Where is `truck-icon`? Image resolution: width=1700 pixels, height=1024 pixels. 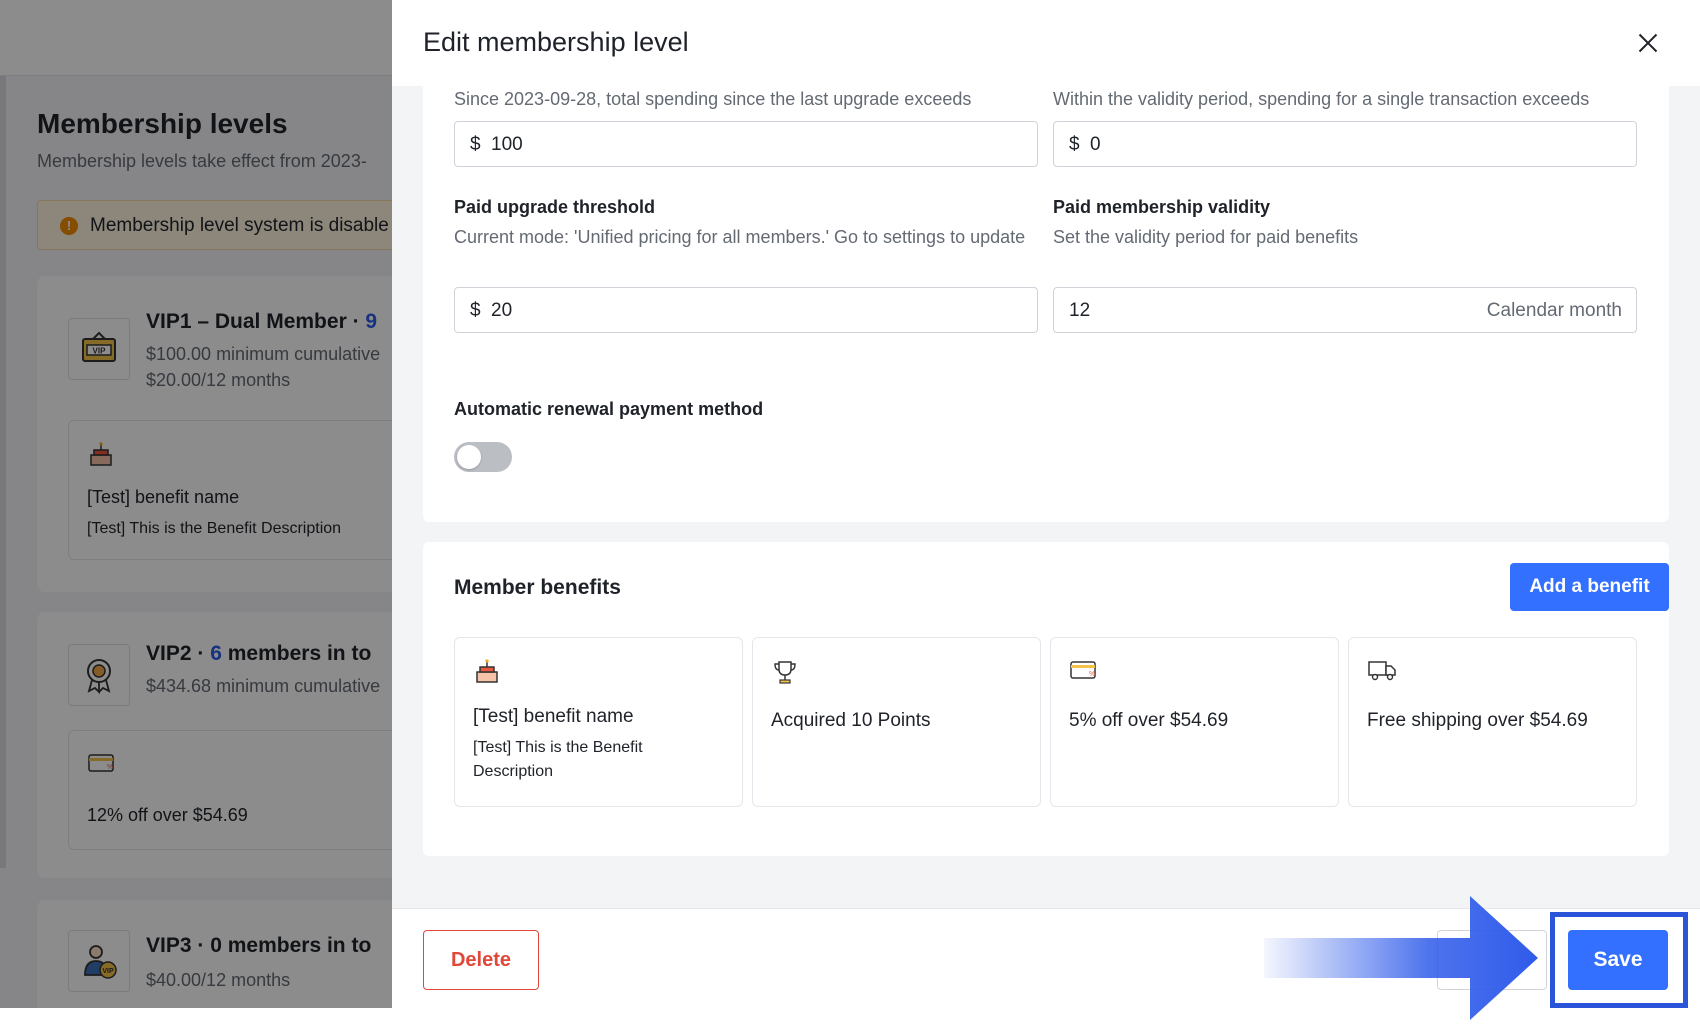 truck-icon is located at coordinates (1382, 672).